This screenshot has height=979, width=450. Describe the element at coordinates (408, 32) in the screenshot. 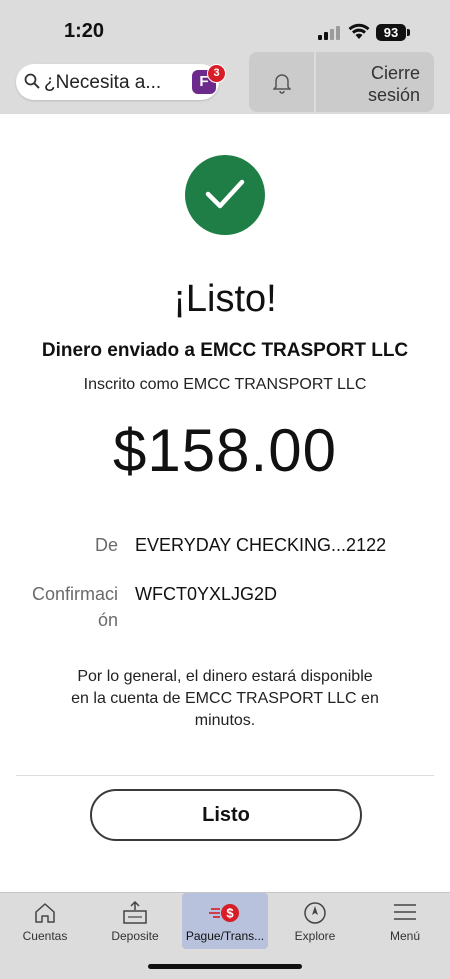

I see `battery-tip` at that location.